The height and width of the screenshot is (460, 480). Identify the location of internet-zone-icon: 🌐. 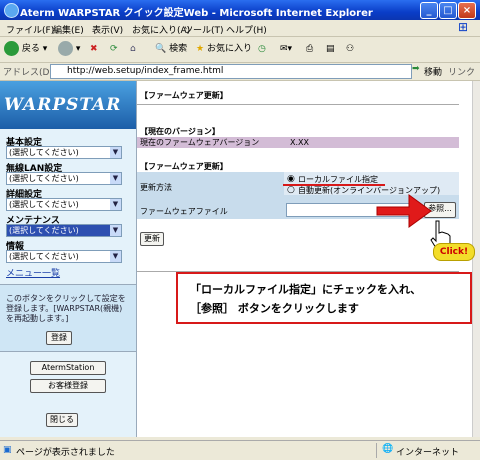
(388, 449).